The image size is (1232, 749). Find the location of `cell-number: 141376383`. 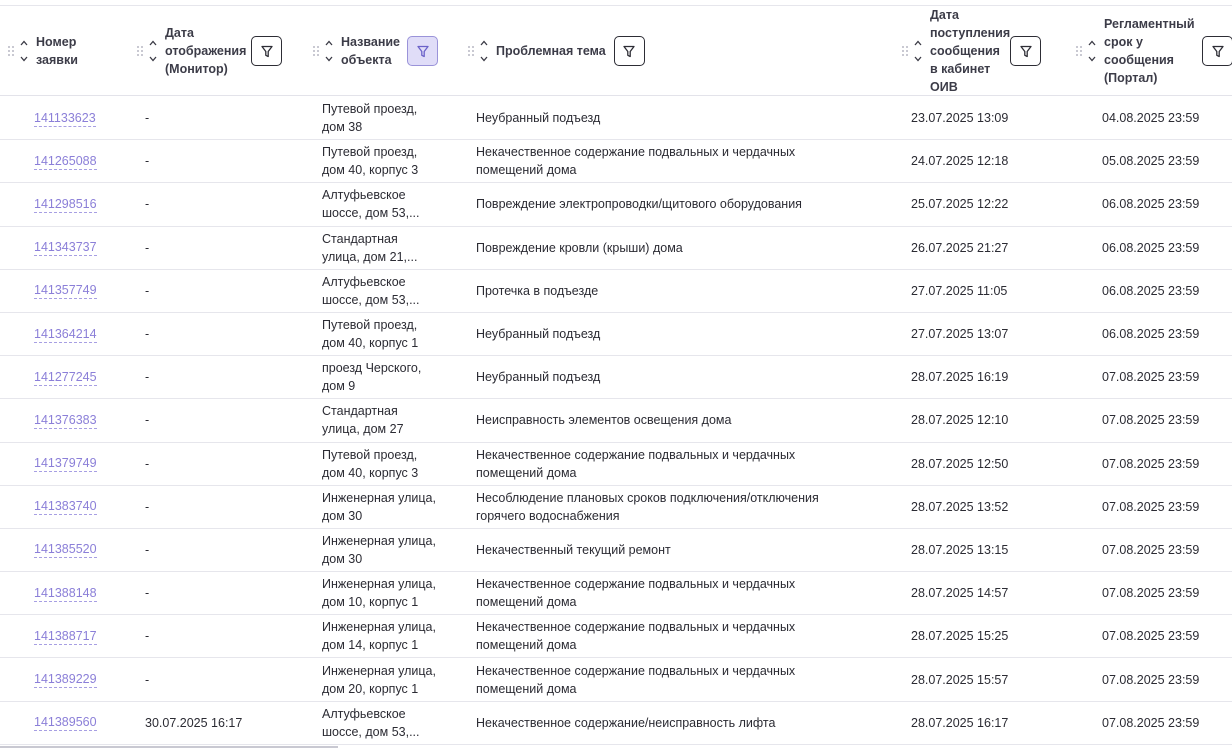

cell-number: 141376383 is located at coordinates (84, 420).